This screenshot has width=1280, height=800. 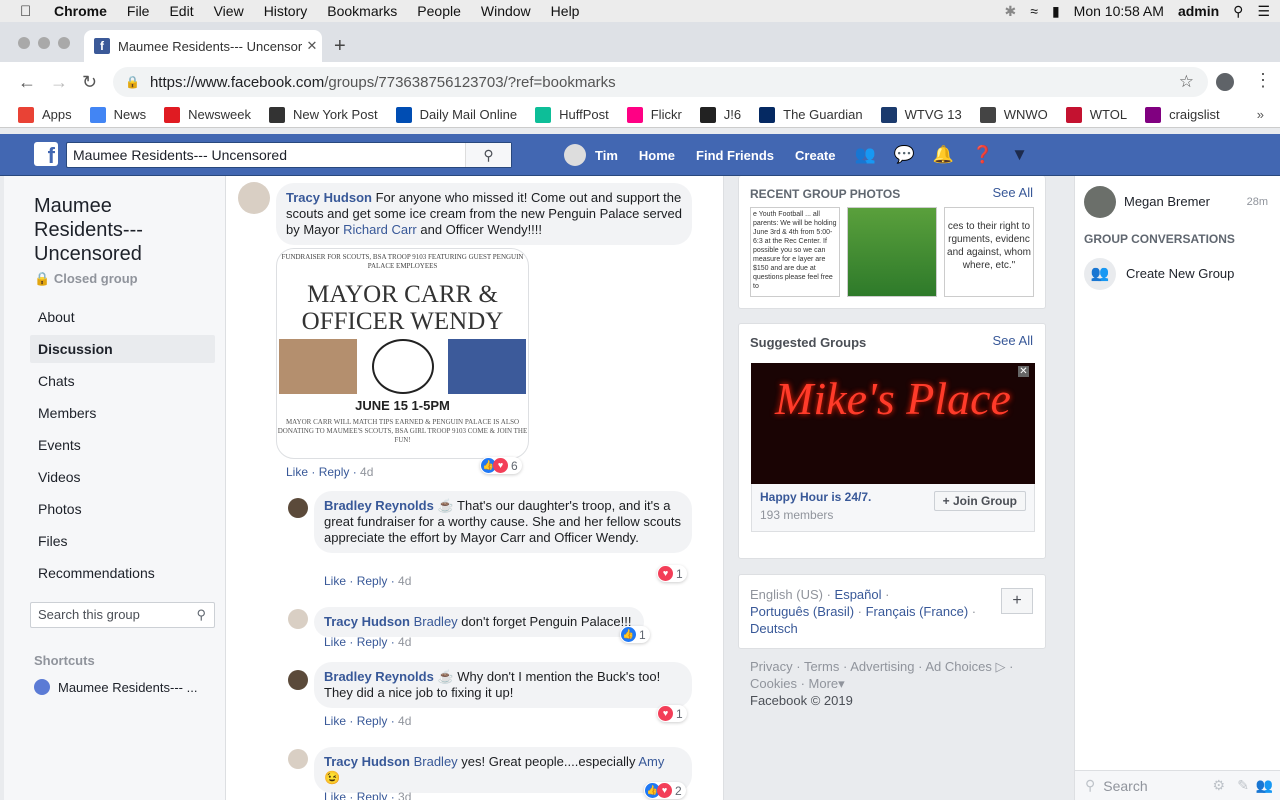 What do you see at coordinates (27, 82) in the screenshot?
I see `back-icon: ←` at bounding box center [27, 82].